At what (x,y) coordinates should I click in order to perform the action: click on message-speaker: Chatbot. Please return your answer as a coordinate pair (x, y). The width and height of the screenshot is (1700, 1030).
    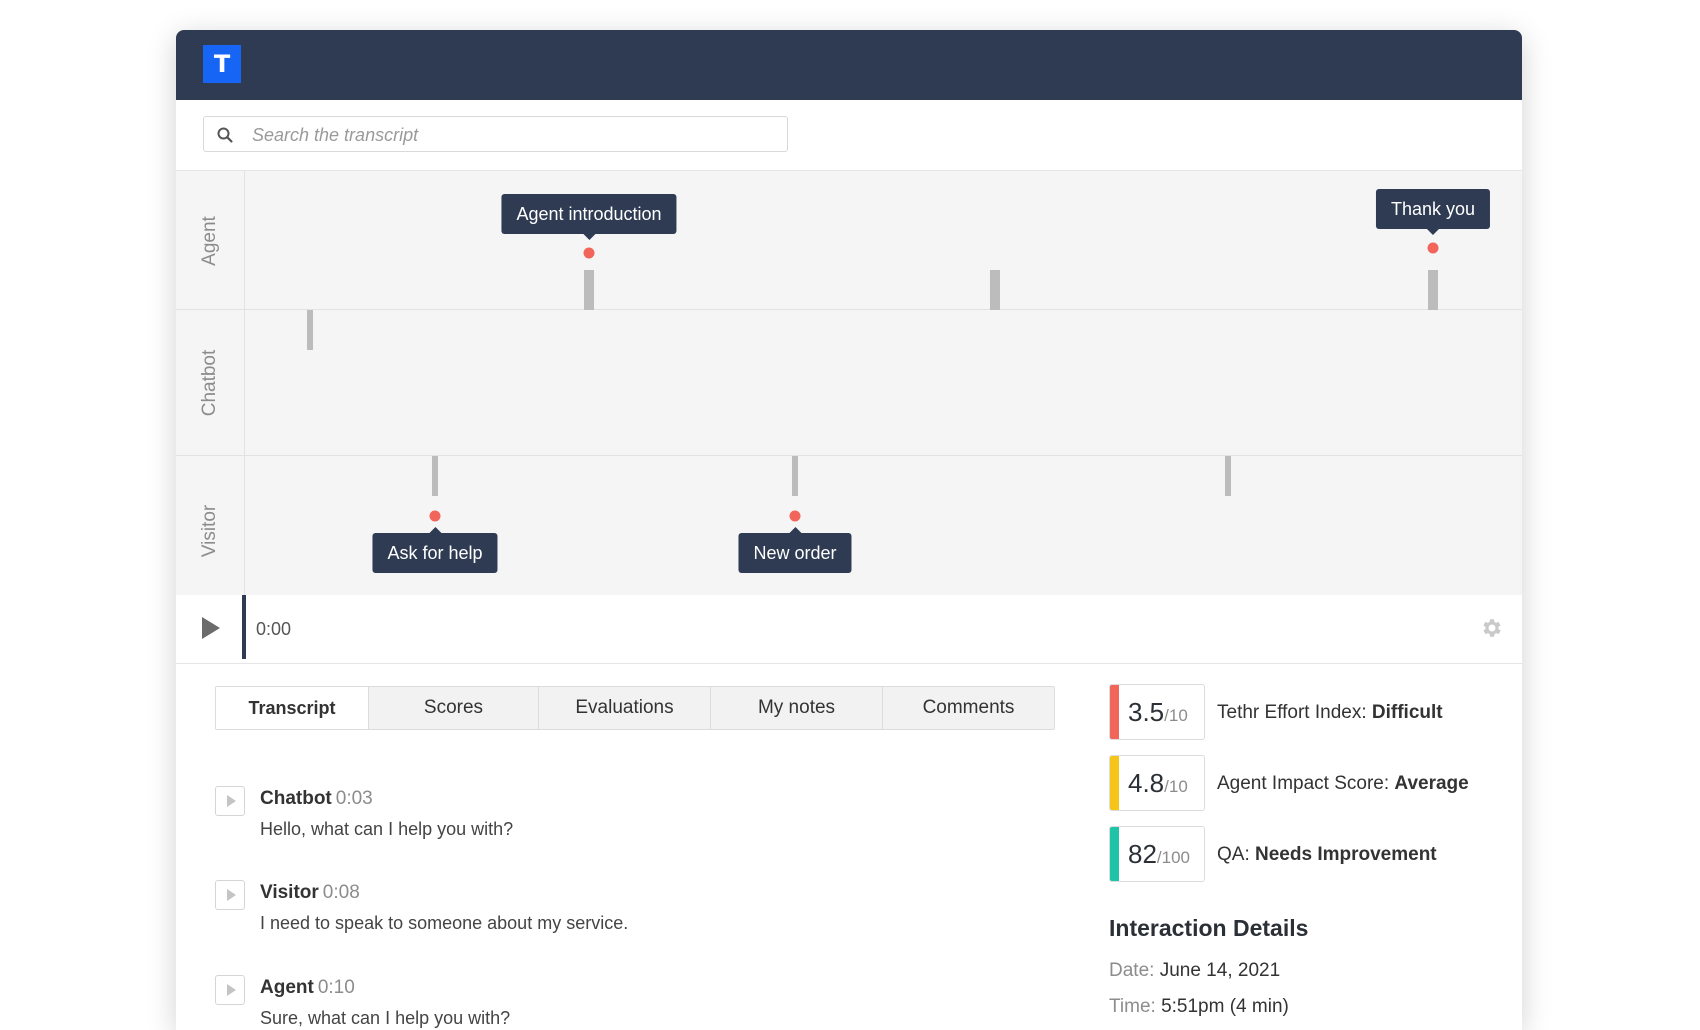
    Looking at the image, I should click on (296, 798).